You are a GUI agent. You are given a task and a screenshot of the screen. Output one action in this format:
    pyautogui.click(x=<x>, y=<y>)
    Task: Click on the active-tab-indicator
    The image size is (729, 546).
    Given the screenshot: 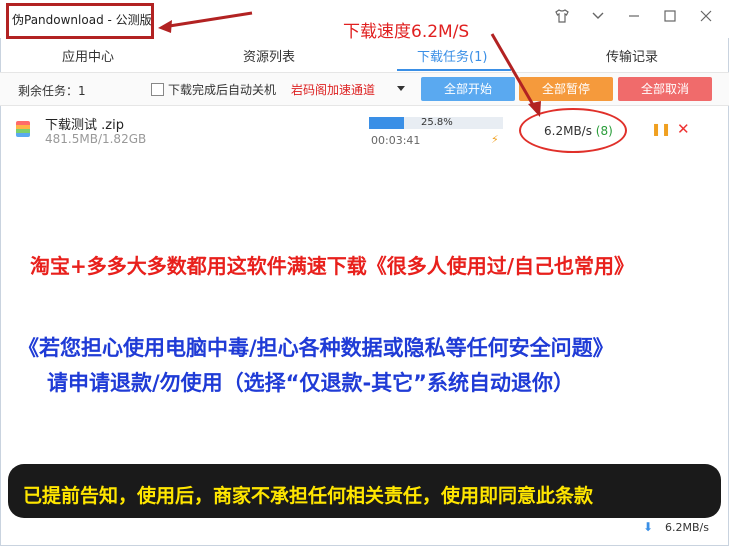 What is the action you would take?
    pyautogui.click(x=454, y=70)
    